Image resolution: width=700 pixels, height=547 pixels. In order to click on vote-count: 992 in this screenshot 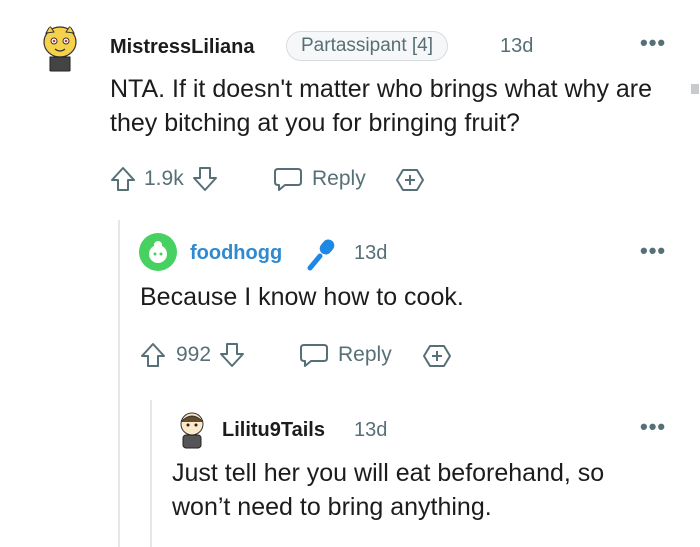, I will do `click(194, 354)`.